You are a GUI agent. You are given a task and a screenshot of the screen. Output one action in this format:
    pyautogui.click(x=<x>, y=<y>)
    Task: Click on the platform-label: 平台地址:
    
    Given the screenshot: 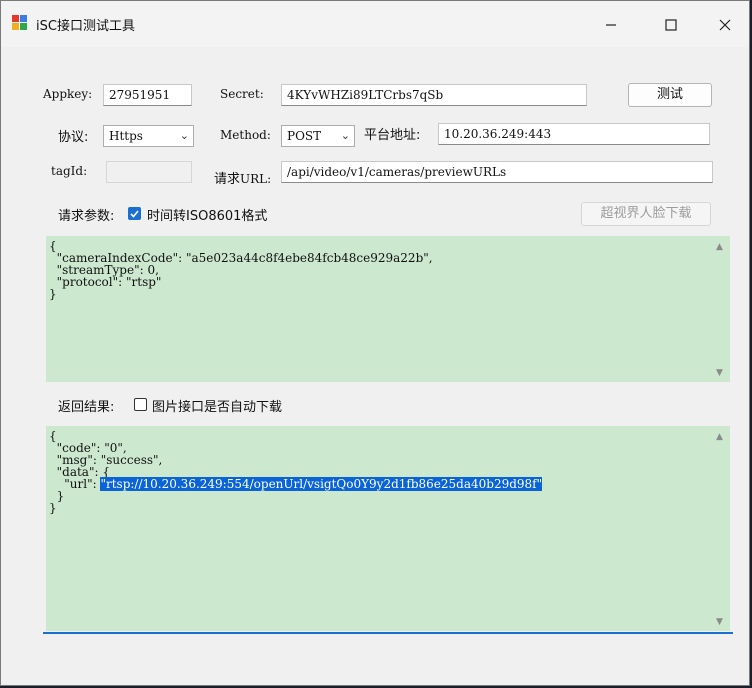 What is the action you would take?
    pyautogui.click(x=392, y=135)
    